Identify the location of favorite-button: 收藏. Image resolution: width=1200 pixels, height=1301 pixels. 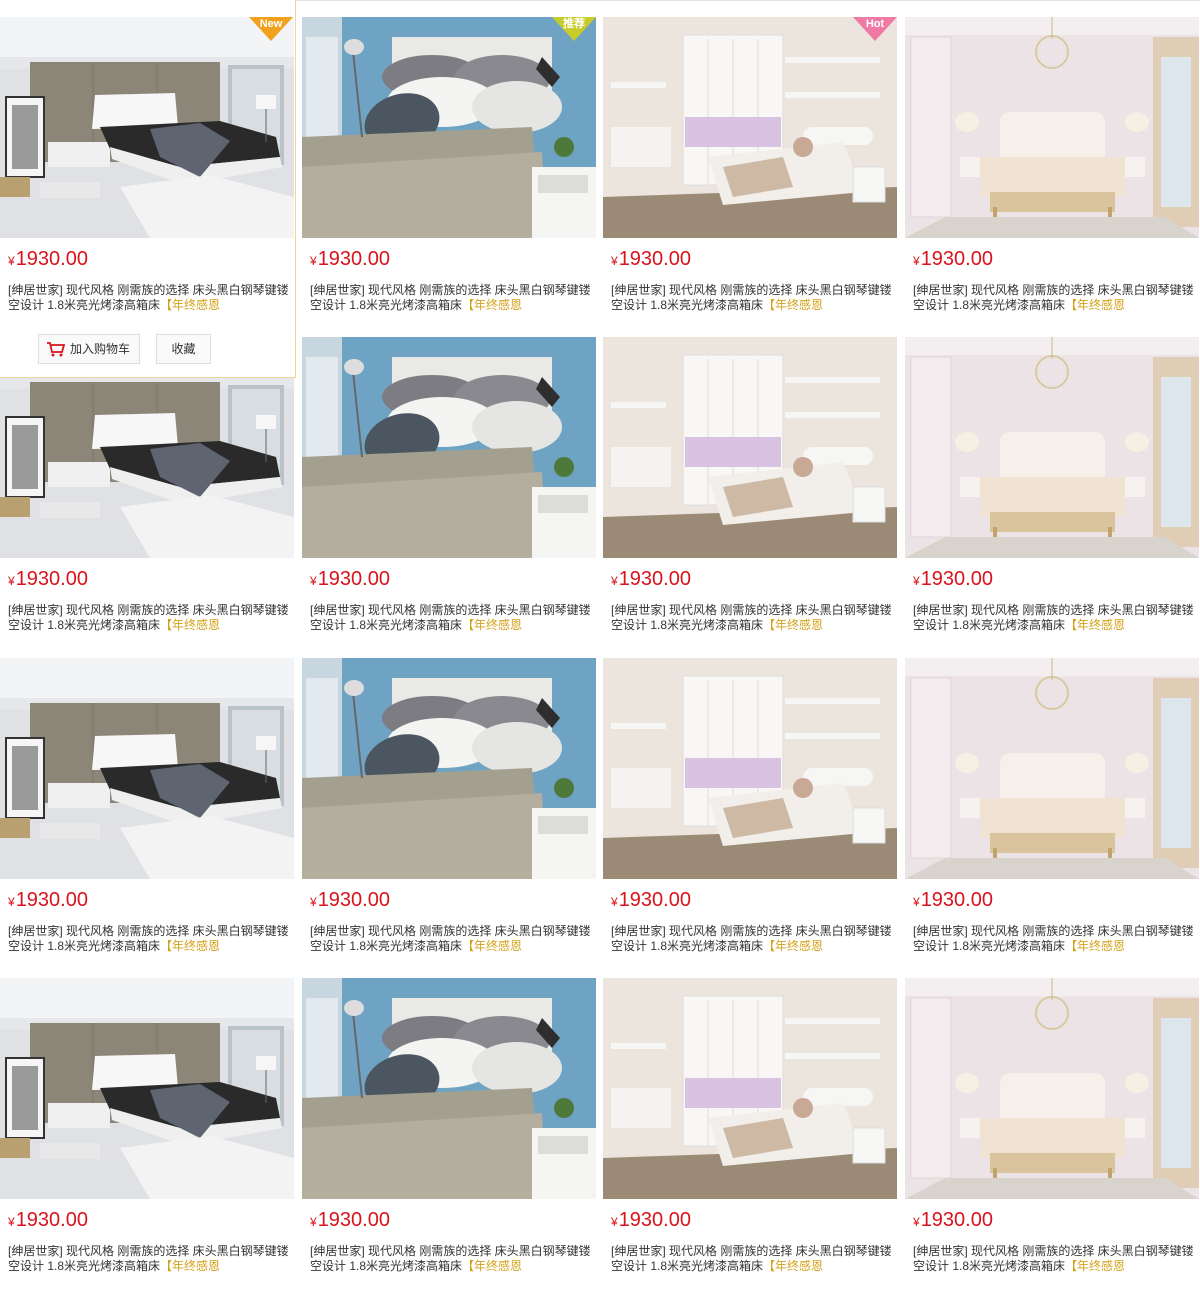
(183, 349).